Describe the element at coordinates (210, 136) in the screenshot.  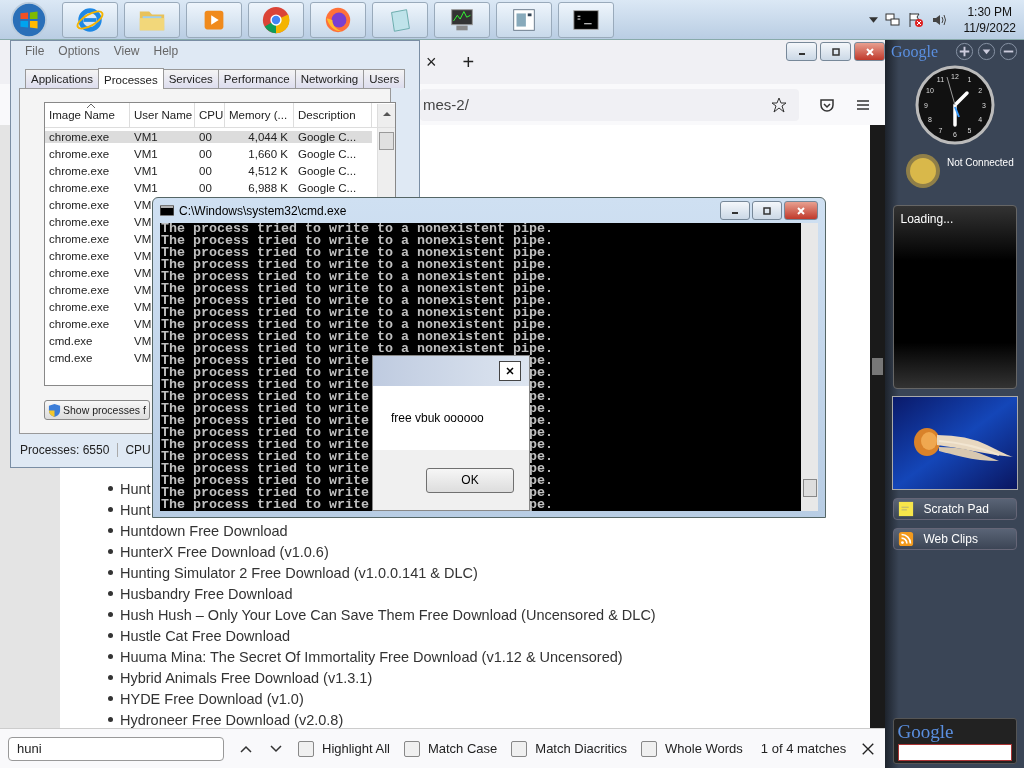
I see `table-cell: 00` at that location.